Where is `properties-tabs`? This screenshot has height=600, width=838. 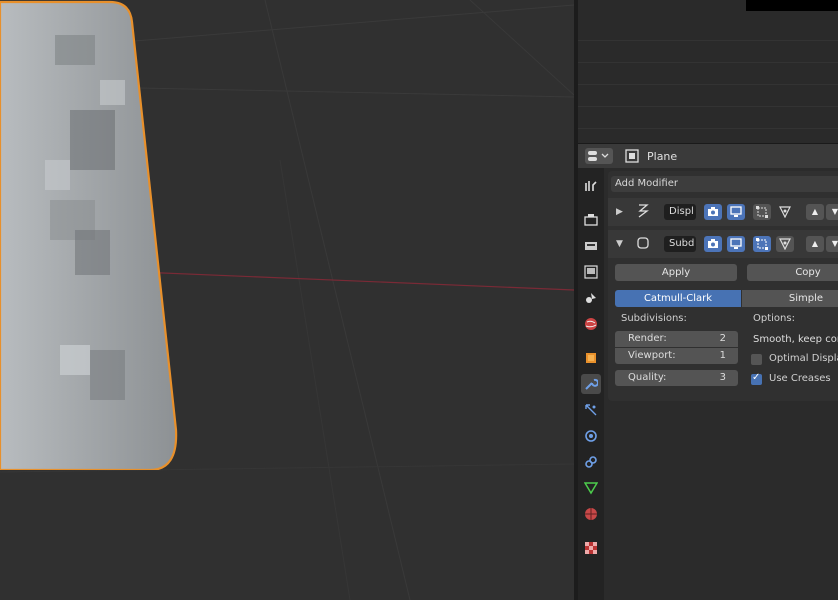
properties-tabs is located at coordinates (591, 384).